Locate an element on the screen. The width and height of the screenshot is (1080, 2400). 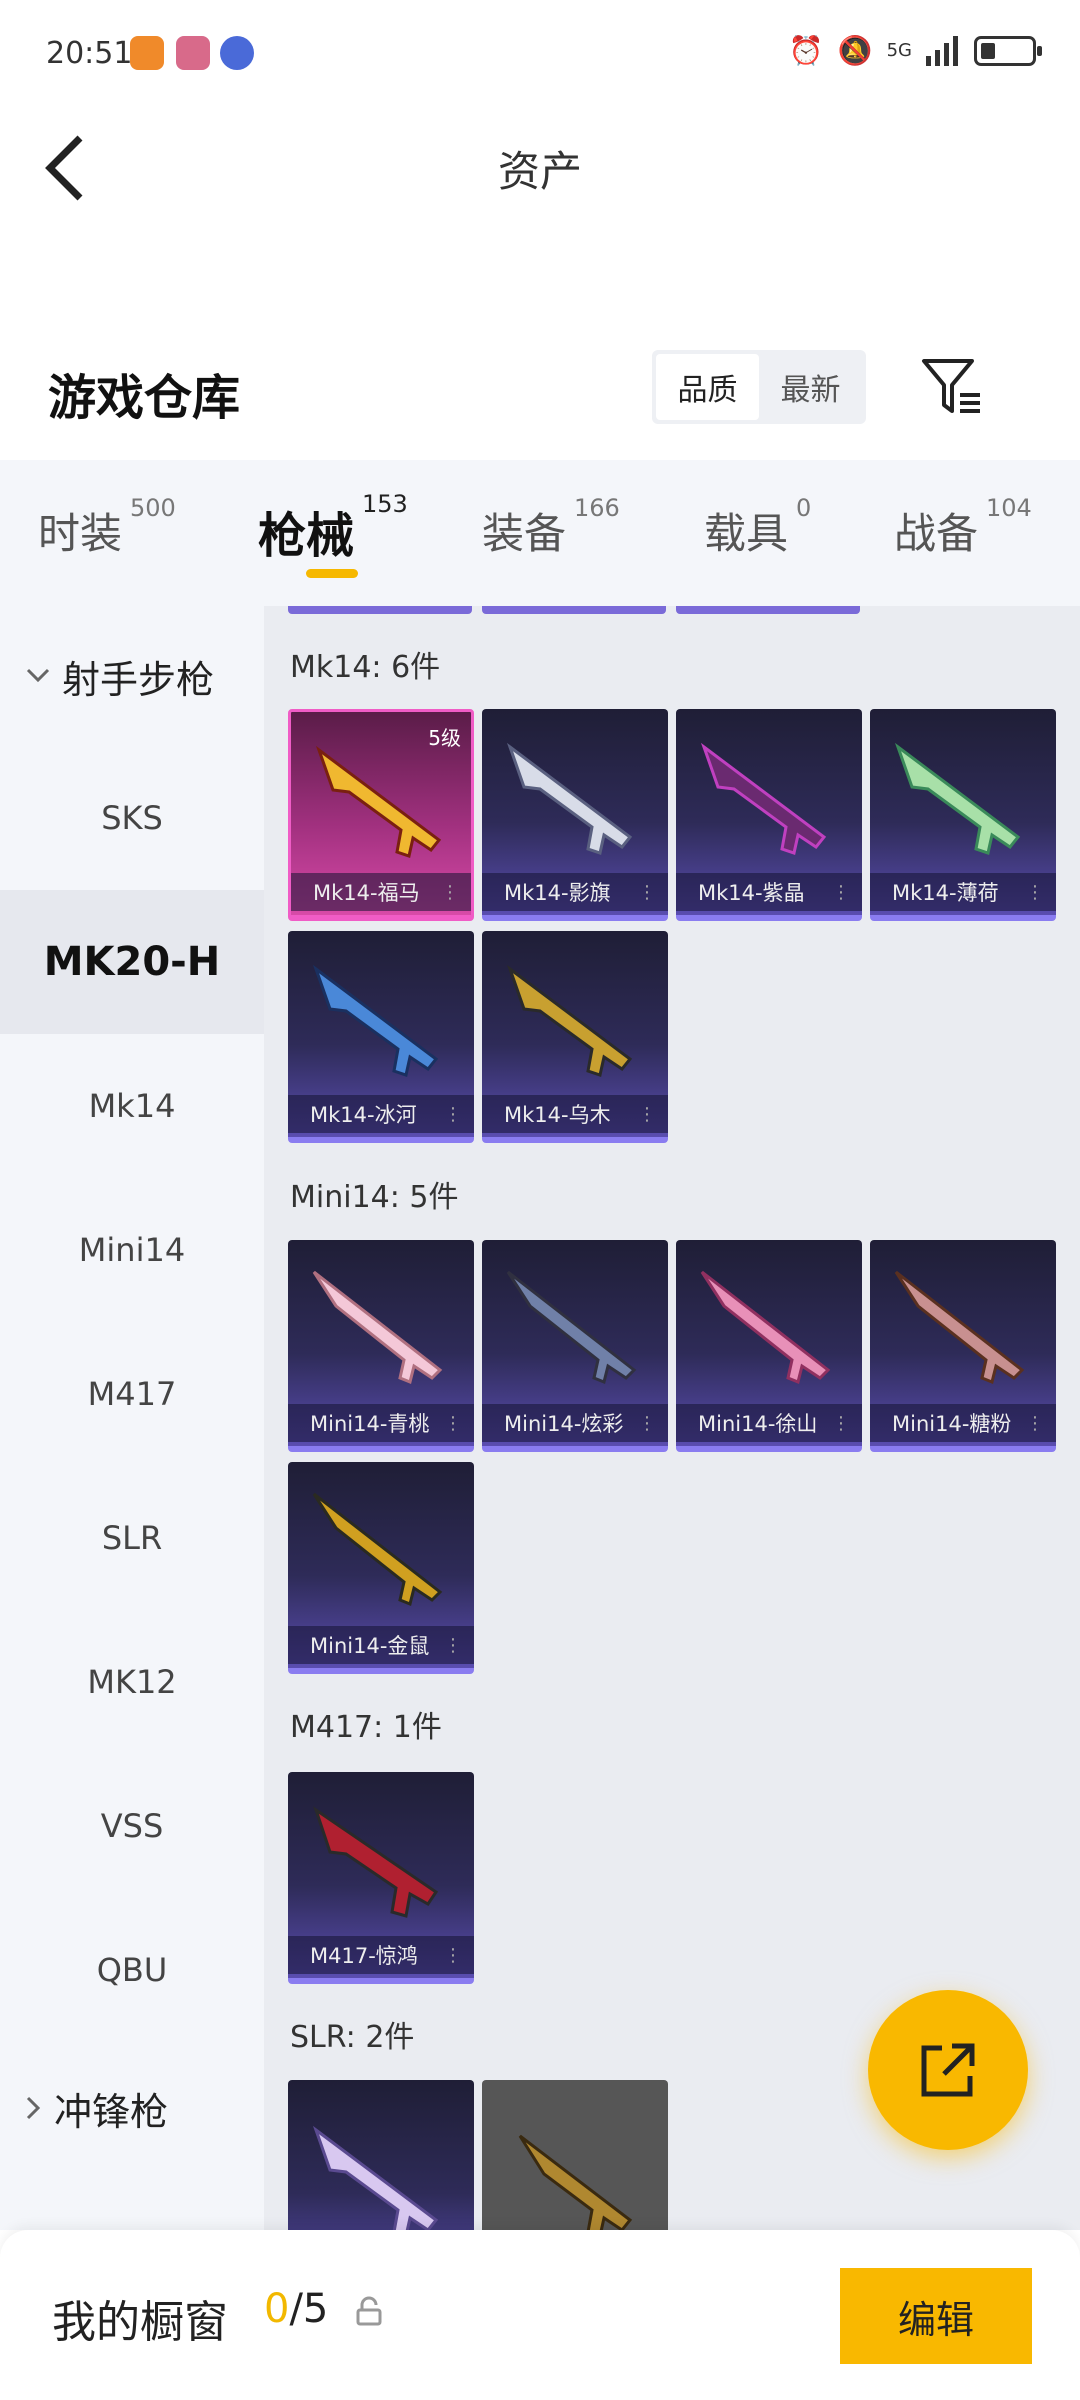
tab-equipment: 装备 166 is located at coordinates (551, 527).